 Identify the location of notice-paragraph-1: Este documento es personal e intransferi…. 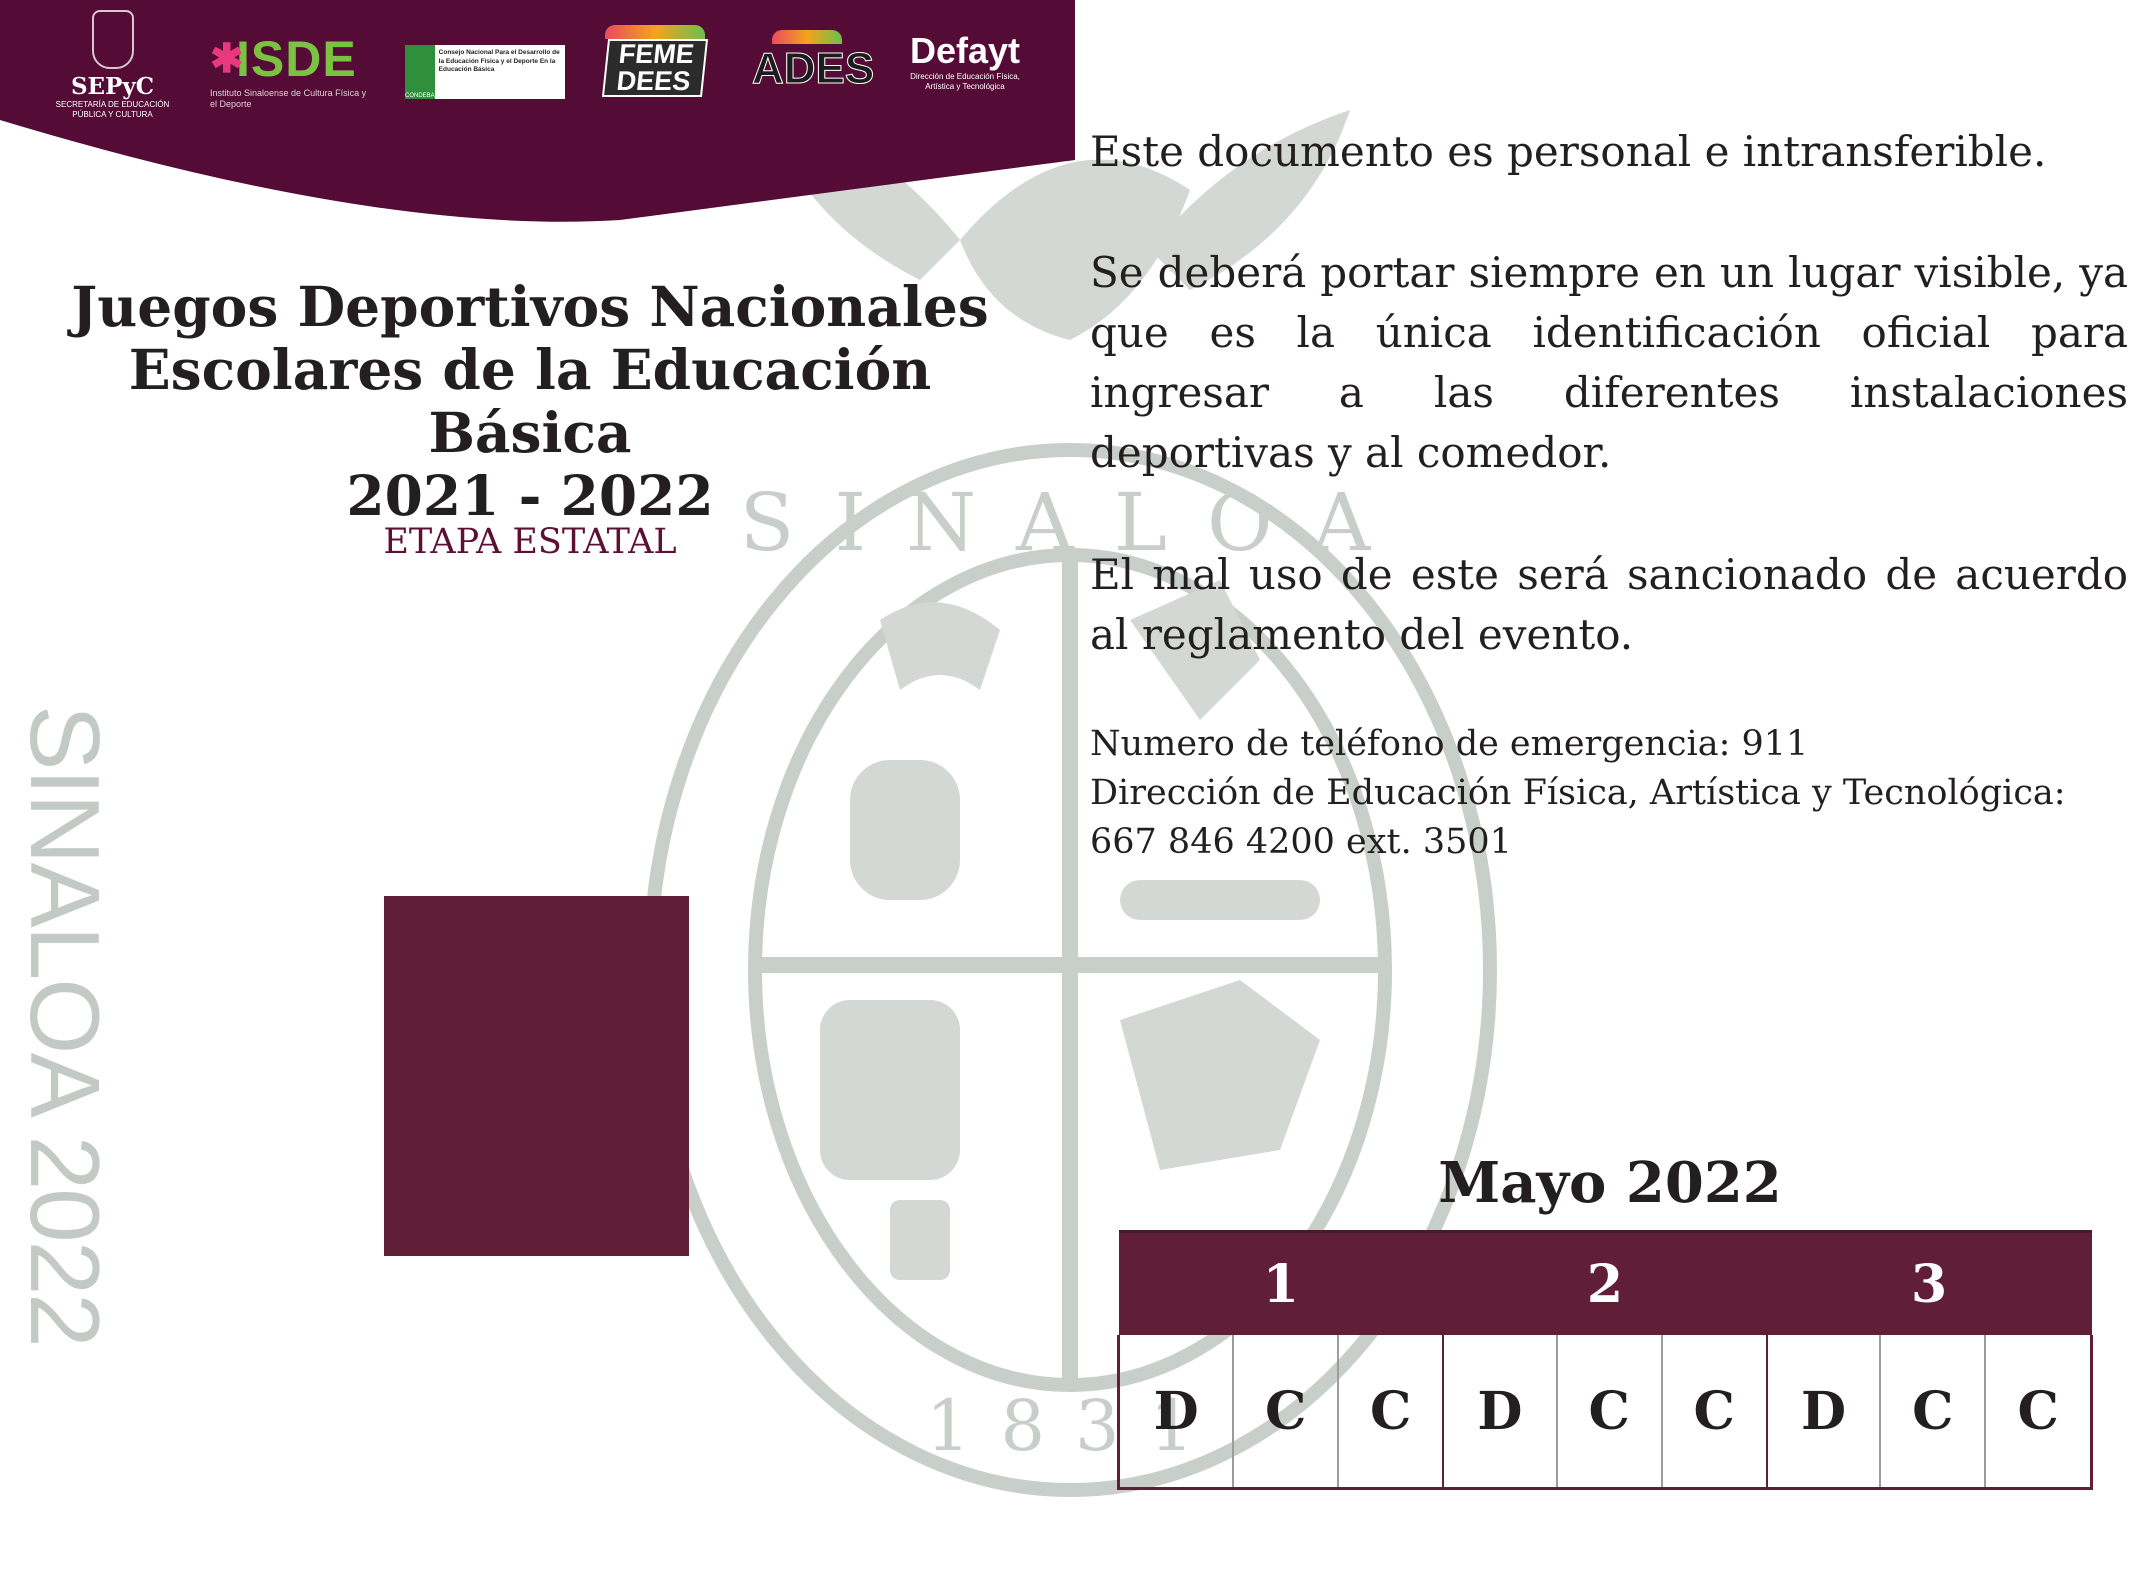
(1568, 151).